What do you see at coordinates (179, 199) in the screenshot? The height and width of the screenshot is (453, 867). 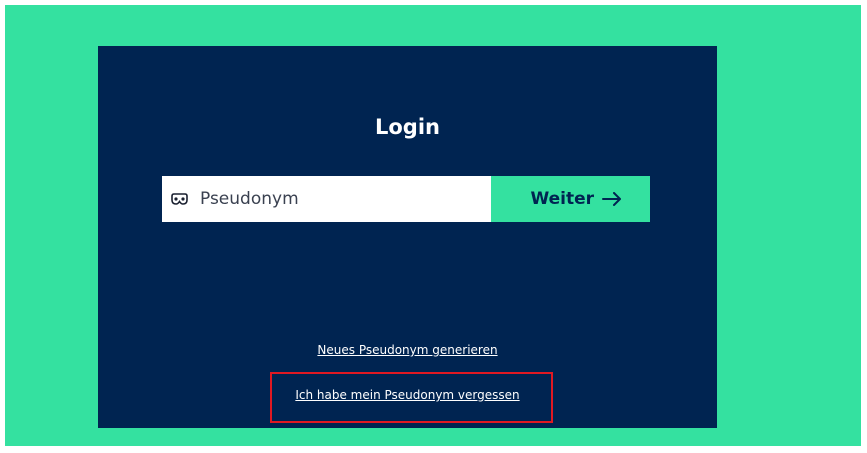 I see `mask-icon` at bounding box center [179, 199].